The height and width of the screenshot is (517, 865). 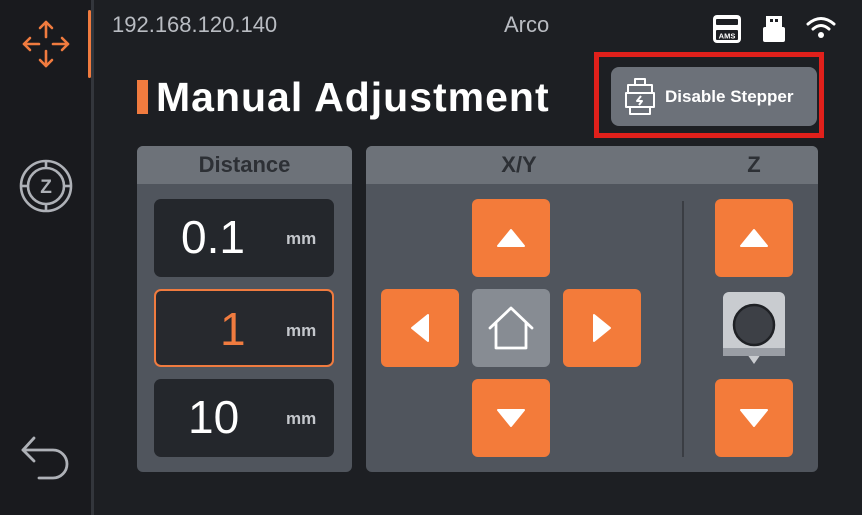 I want to click on move-z-up-button, so click(x=754, y=238).